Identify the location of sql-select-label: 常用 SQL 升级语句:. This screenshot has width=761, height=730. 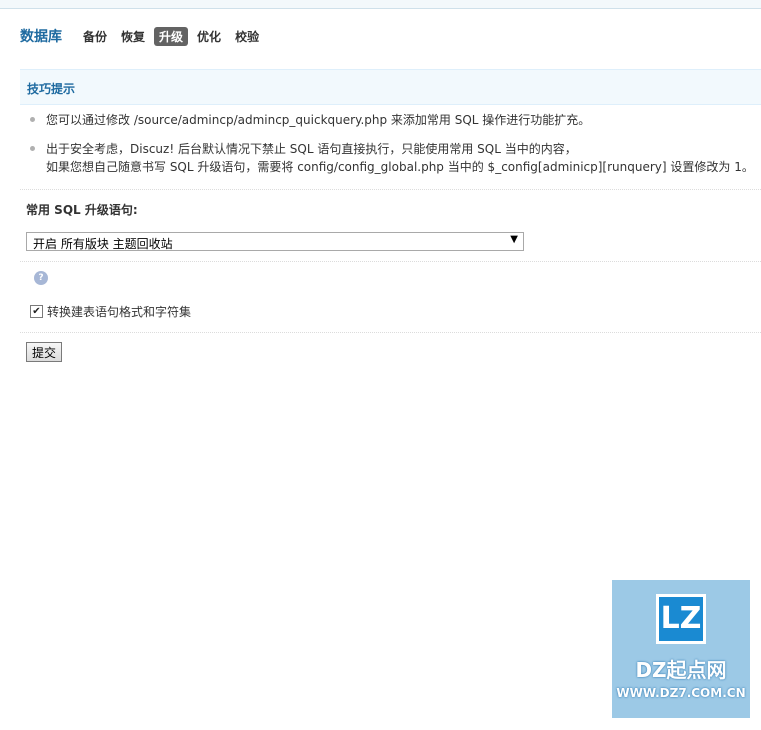
(82, 210).